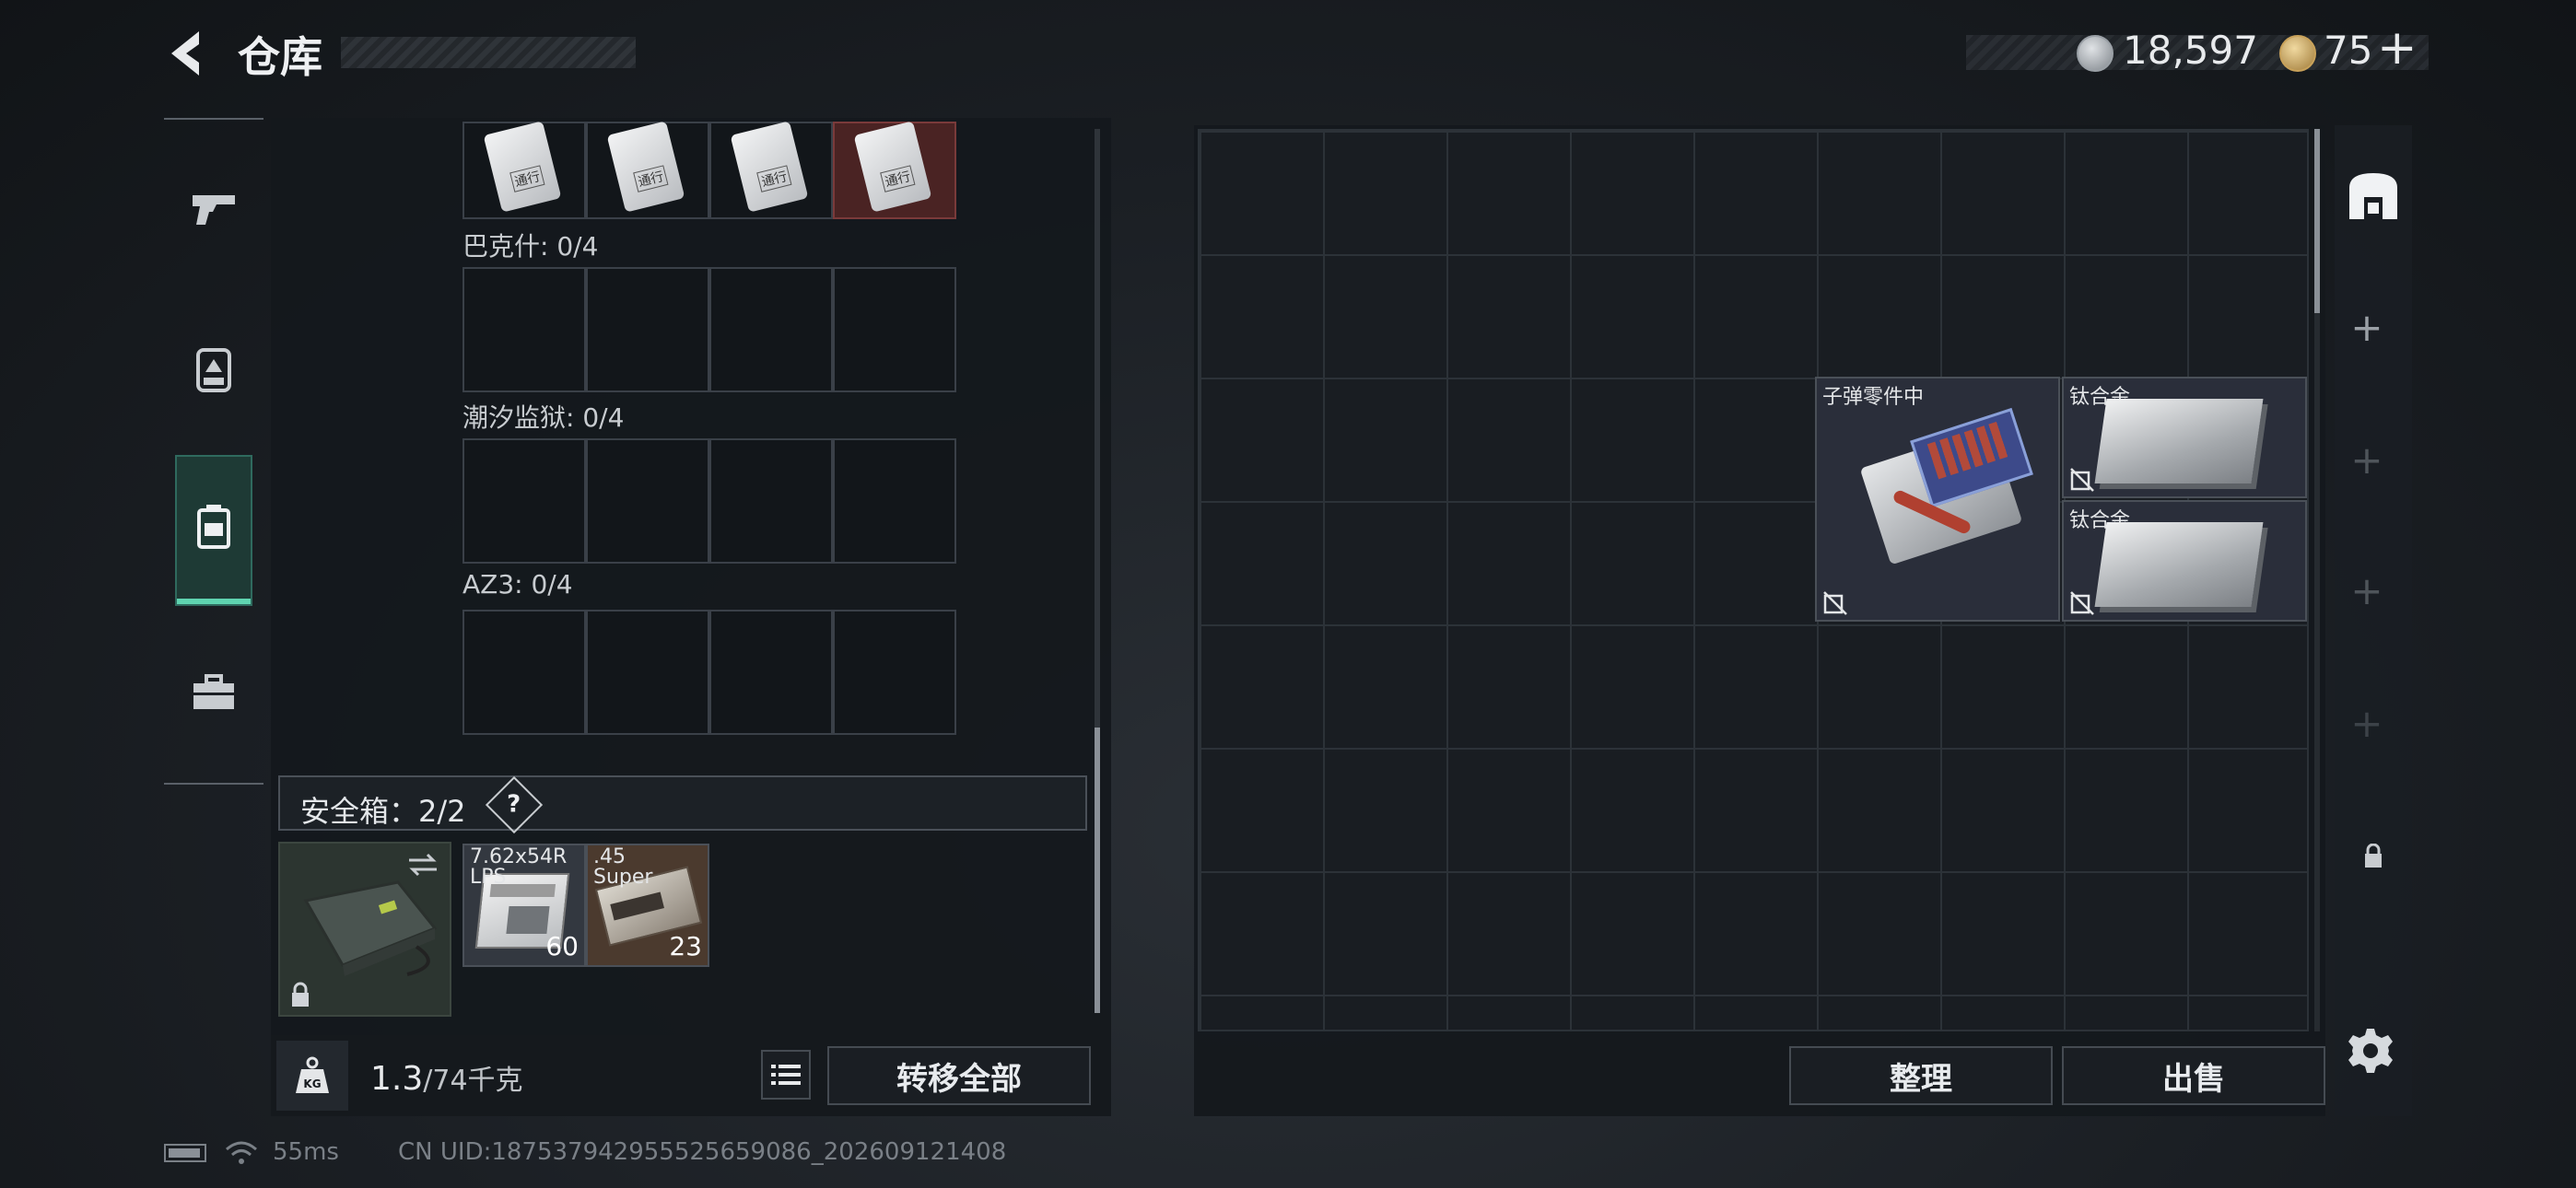 The height and width of the screenshot is (1188, 2576). I want to click on gear-icon, so click(2370, 1051).